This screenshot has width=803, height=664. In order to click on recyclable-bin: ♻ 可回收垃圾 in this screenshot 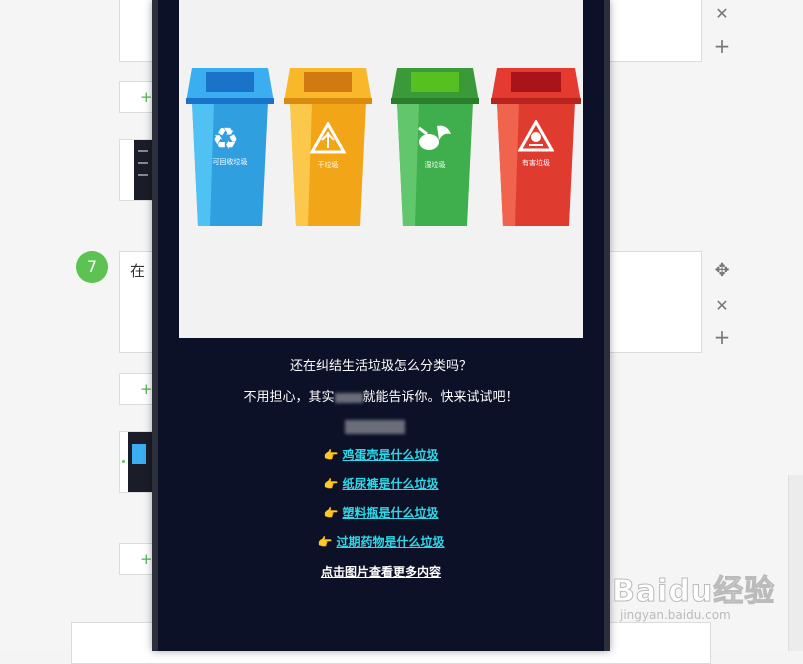, I will do `click(230, 147)`.